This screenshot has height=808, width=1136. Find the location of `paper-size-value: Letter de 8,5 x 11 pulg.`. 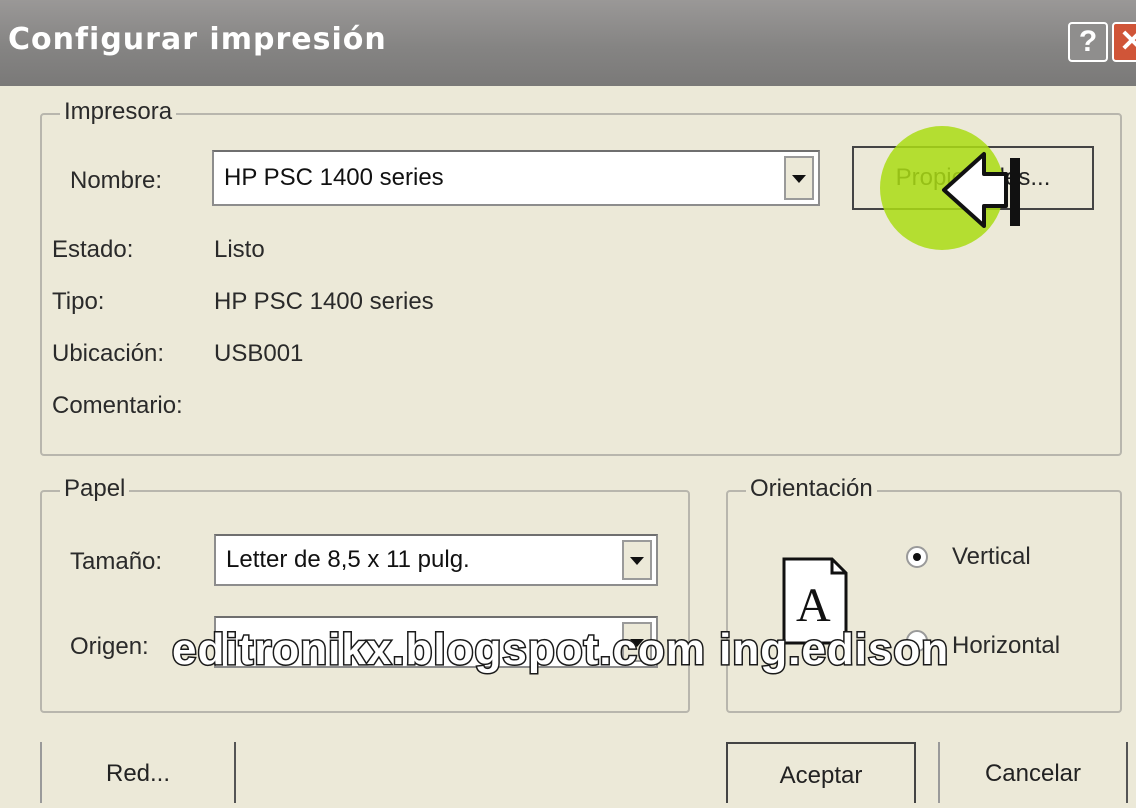

paper-size-value: Letter de 8,5 x 11 pulg. is located at coordinates (348, 559).